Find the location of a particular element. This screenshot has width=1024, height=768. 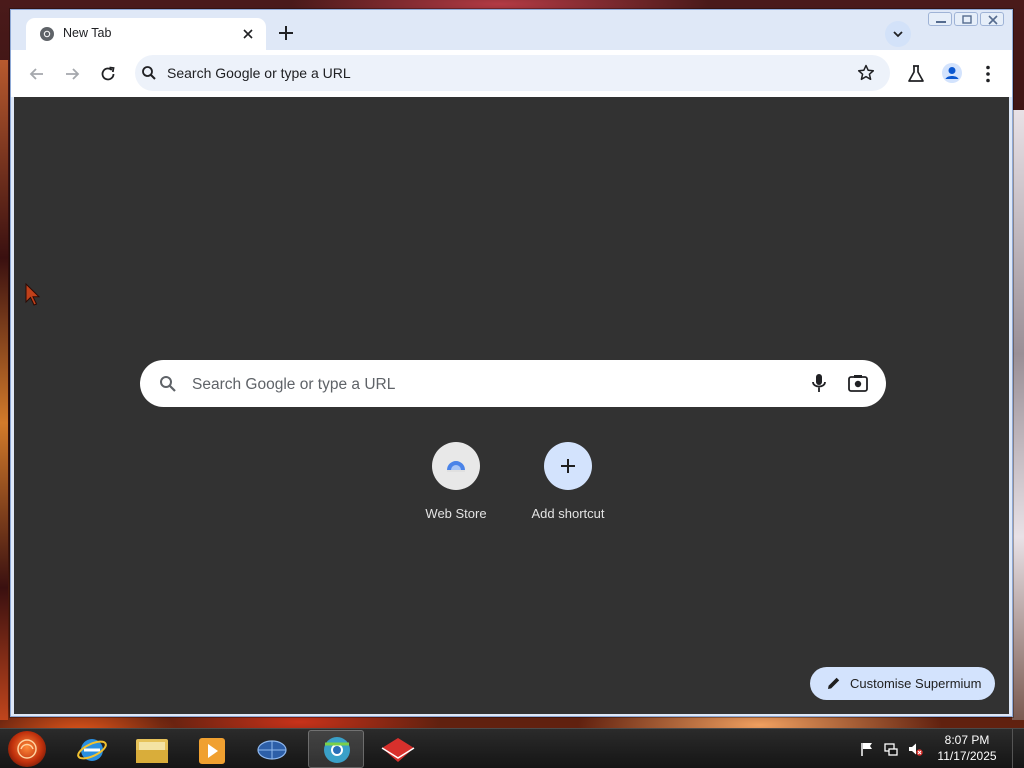

taskbar-internet-explorer is located at coordinates (92, 749).